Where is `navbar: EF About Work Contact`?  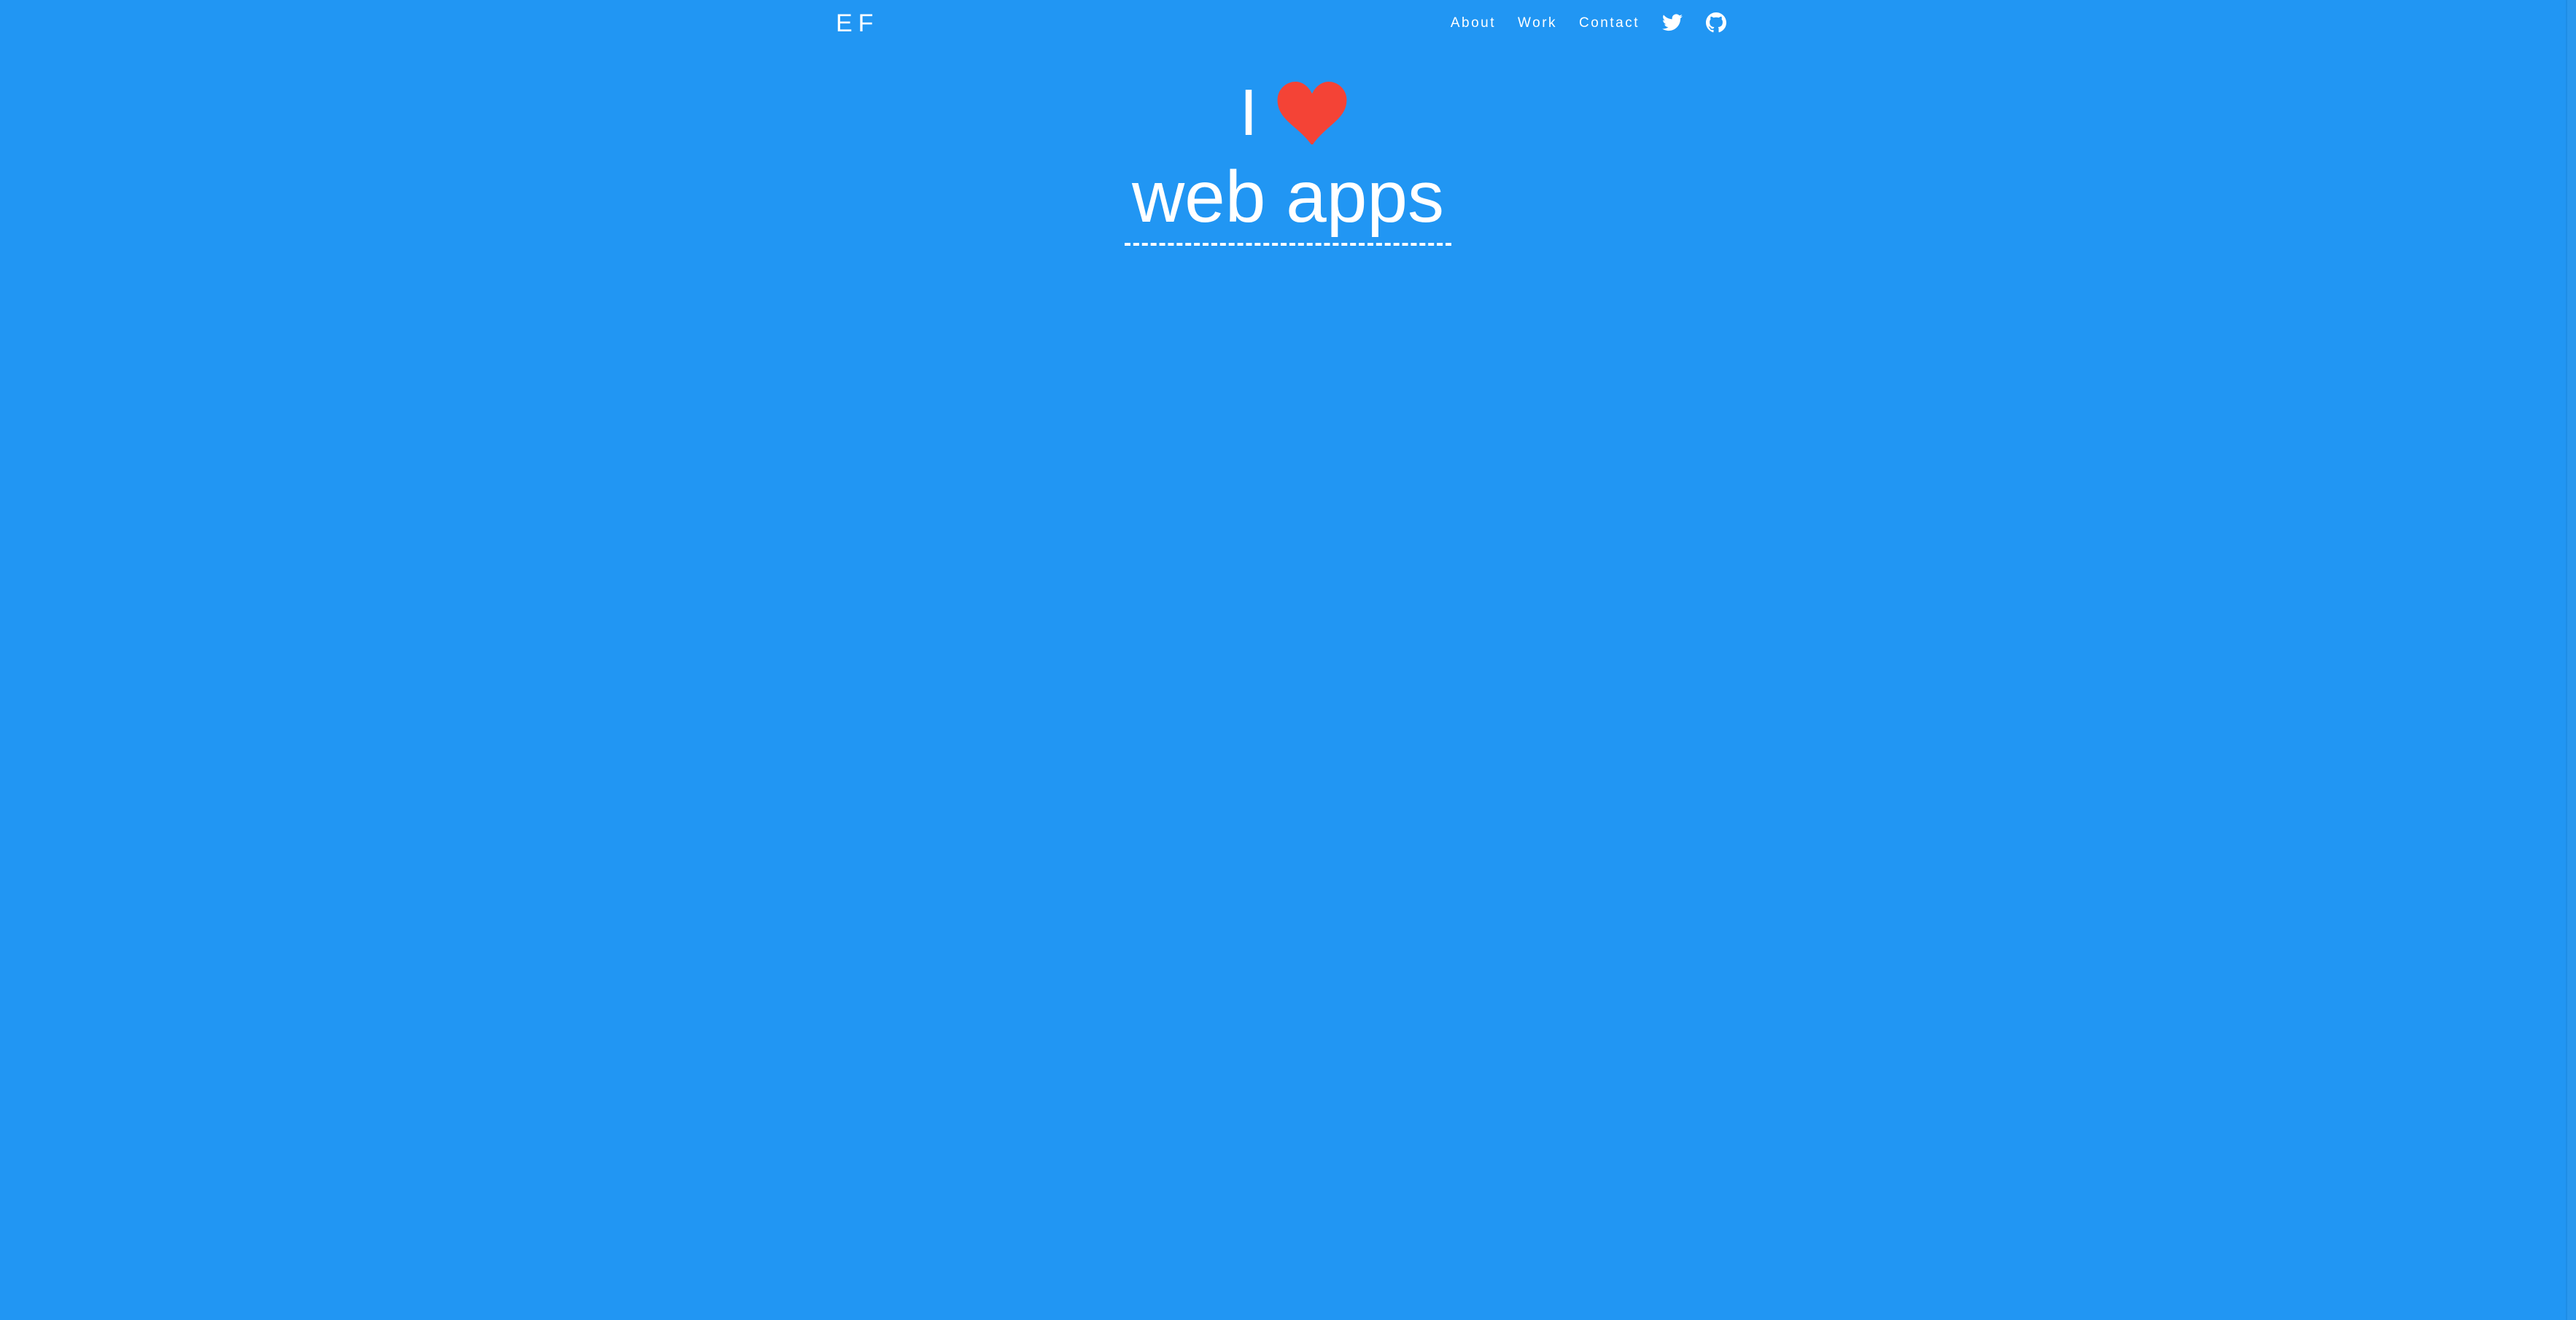
navbar: EF About Work Contact is located at coordinates (1281, 22).